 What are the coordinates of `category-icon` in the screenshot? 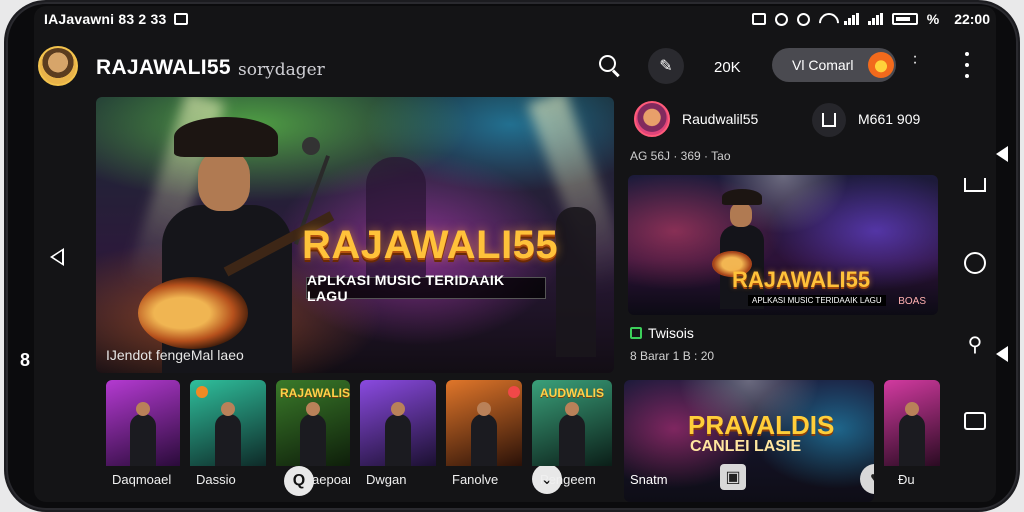 It's located at (636, 333).